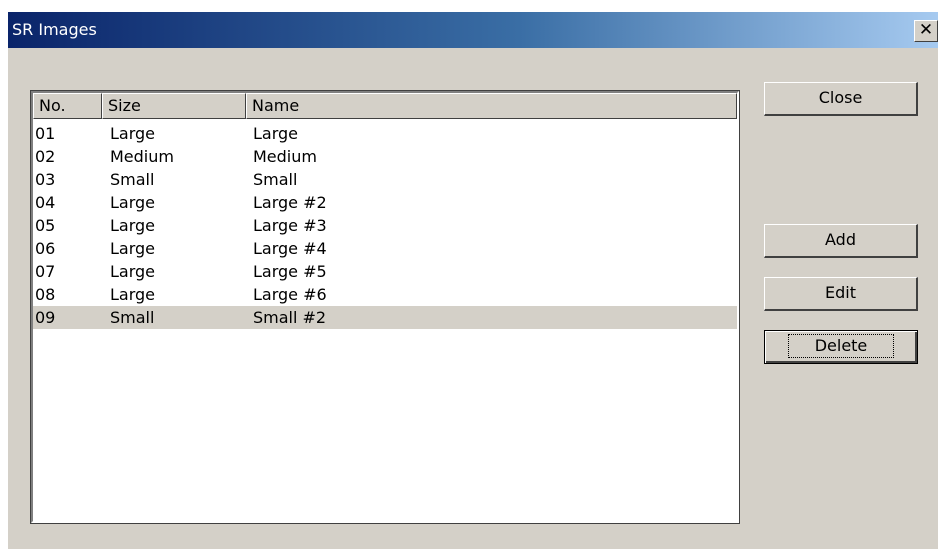 Image resolution: width=938 pixels, height=549 pixels. What do you see at coordinates (385, 225) in the screenshot?
I see `list-row: 05 Large Large #3` at bounding box center [385, 225].